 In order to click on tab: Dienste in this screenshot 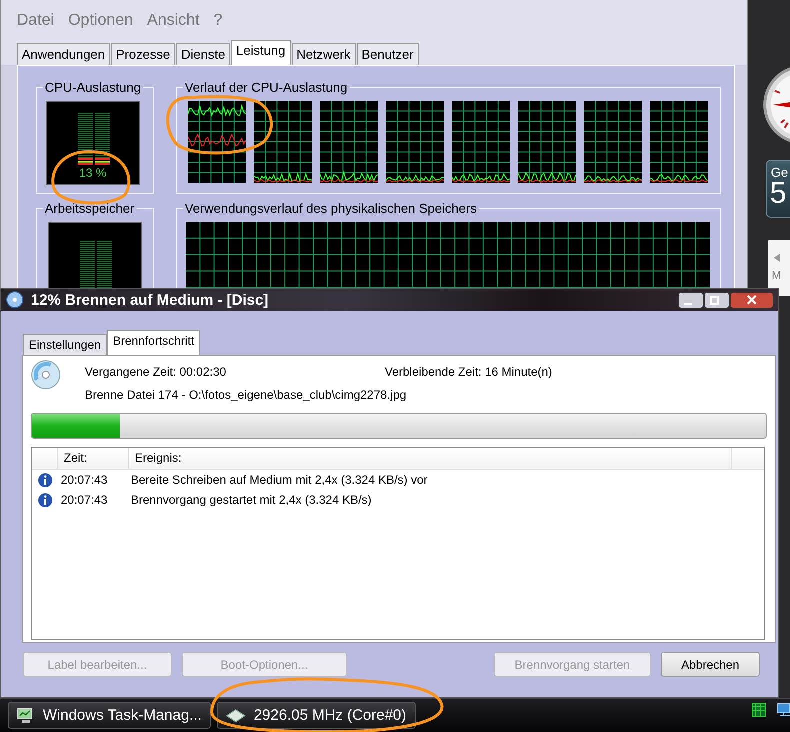, I will do `click(203, 54)`.